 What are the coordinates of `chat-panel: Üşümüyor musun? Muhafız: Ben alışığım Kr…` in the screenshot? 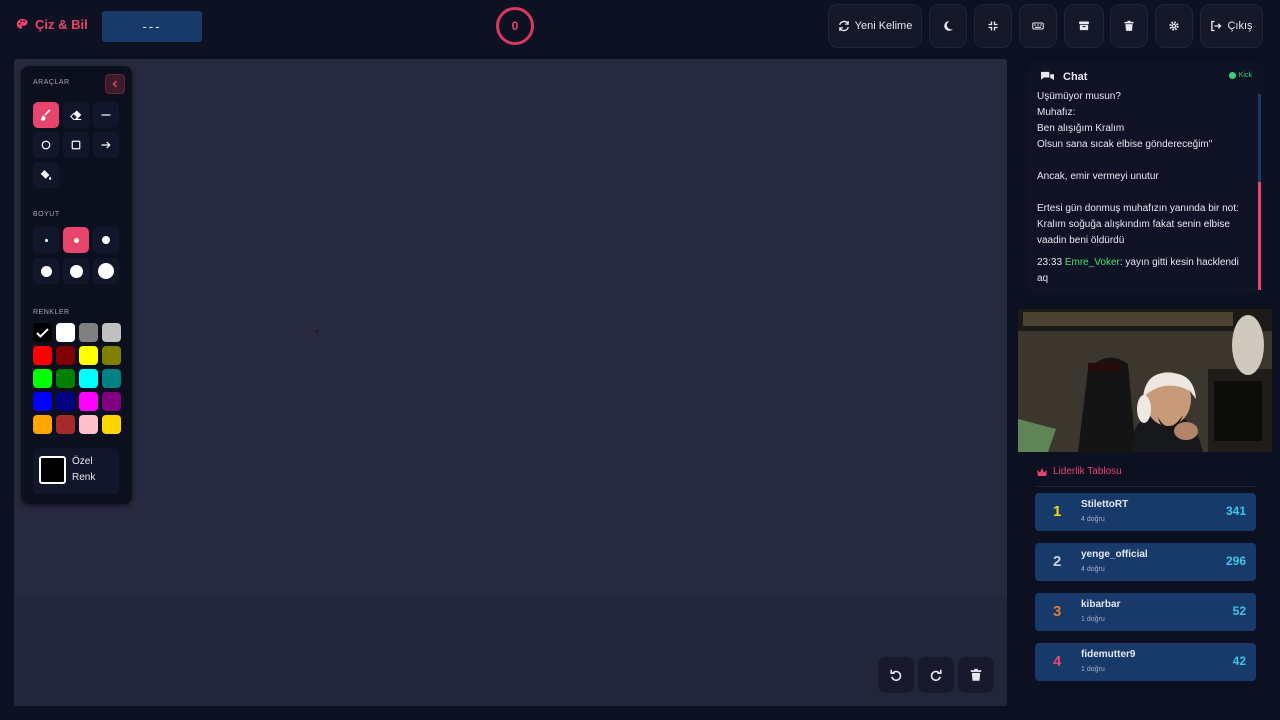 It's located at (1146, 178).